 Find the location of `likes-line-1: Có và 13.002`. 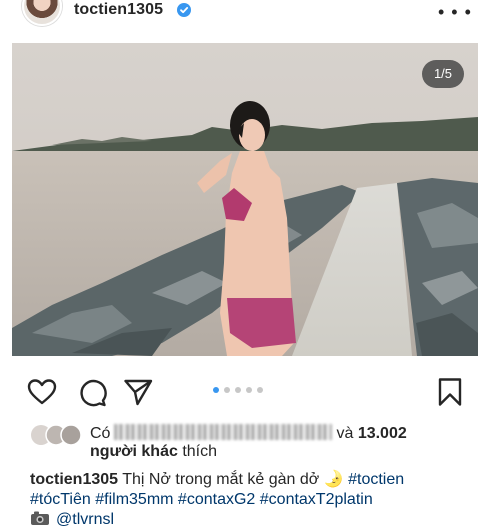

likes-line-1: Có và 13.002 is located at coordinates (248, 433).